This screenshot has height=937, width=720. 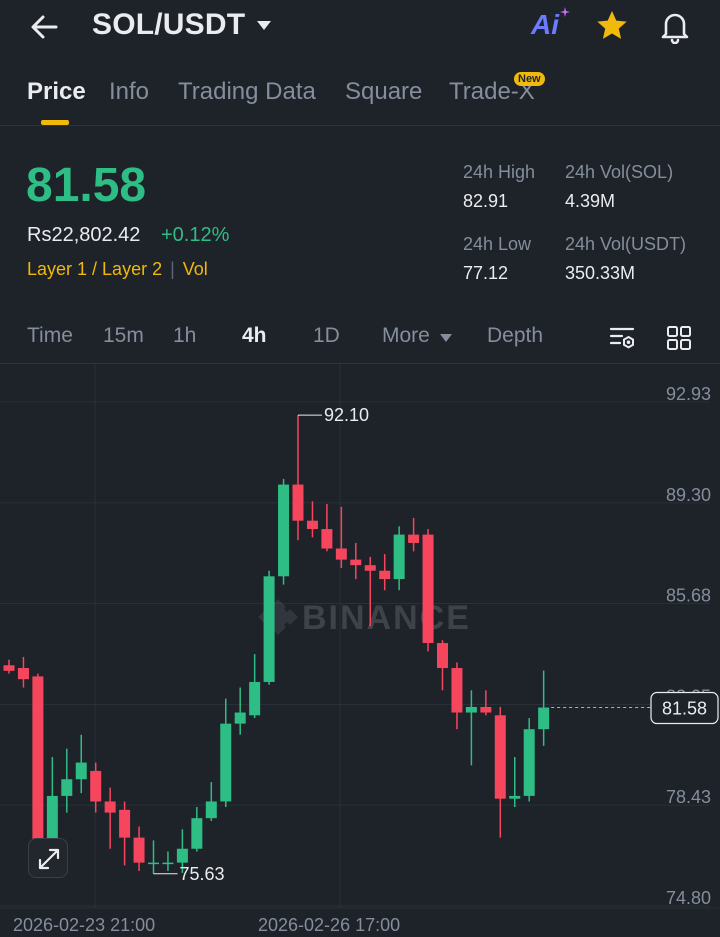 I want to click on stat-low-label: 24h Low, so click(x=497, y=244).